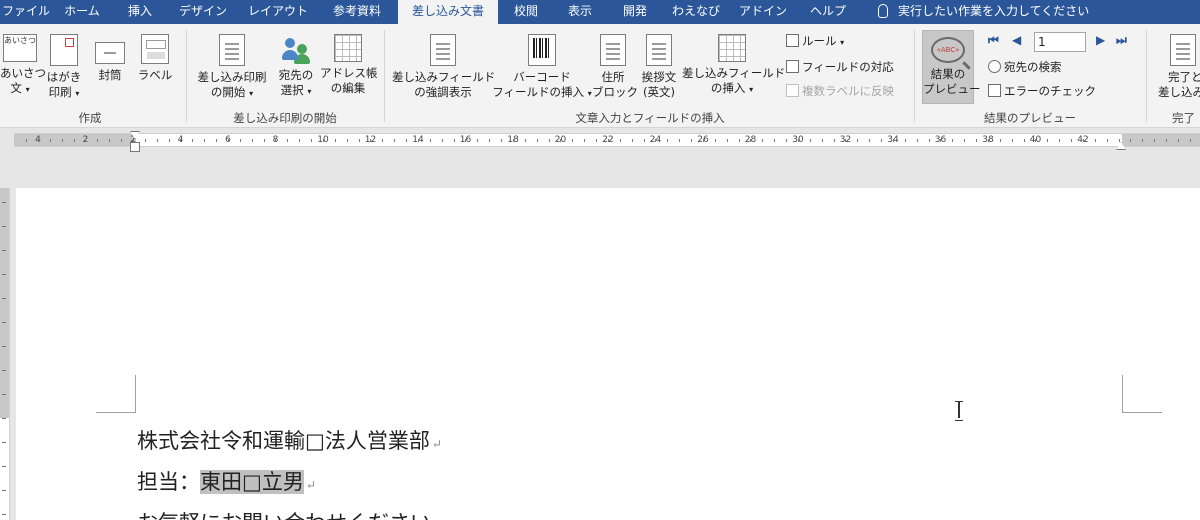  What do you see at coordinates (828, 12) in the screenshot?
I see `tab-help: ヘルプ` at bounding box center [828, 12].